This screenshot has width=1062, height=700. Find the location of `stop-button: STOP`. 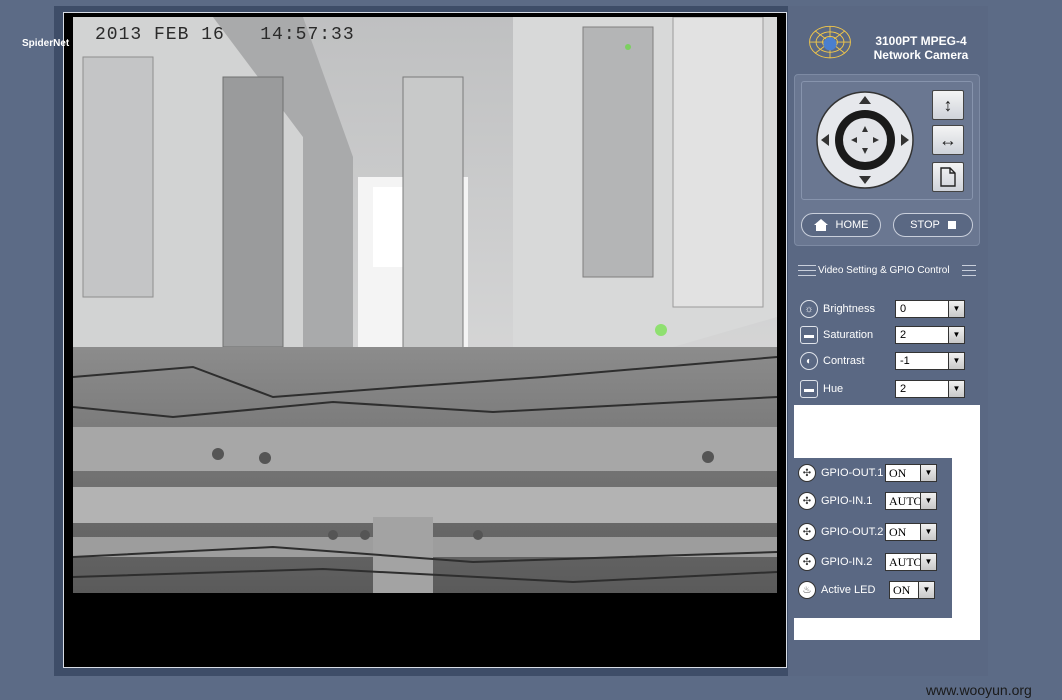

stop-button: STOP is located at coordinates (933, 225).